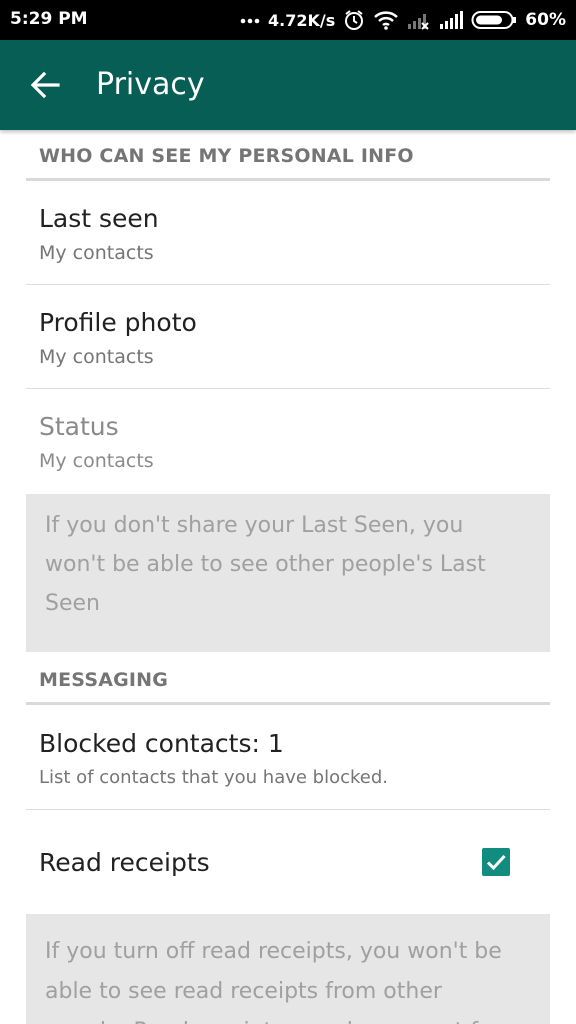 This screenshot has height=1024, width=576. Describe the element at coordinates (104, 680) in the screenshot. I see `section-header-label: MESSAGING` at that location.